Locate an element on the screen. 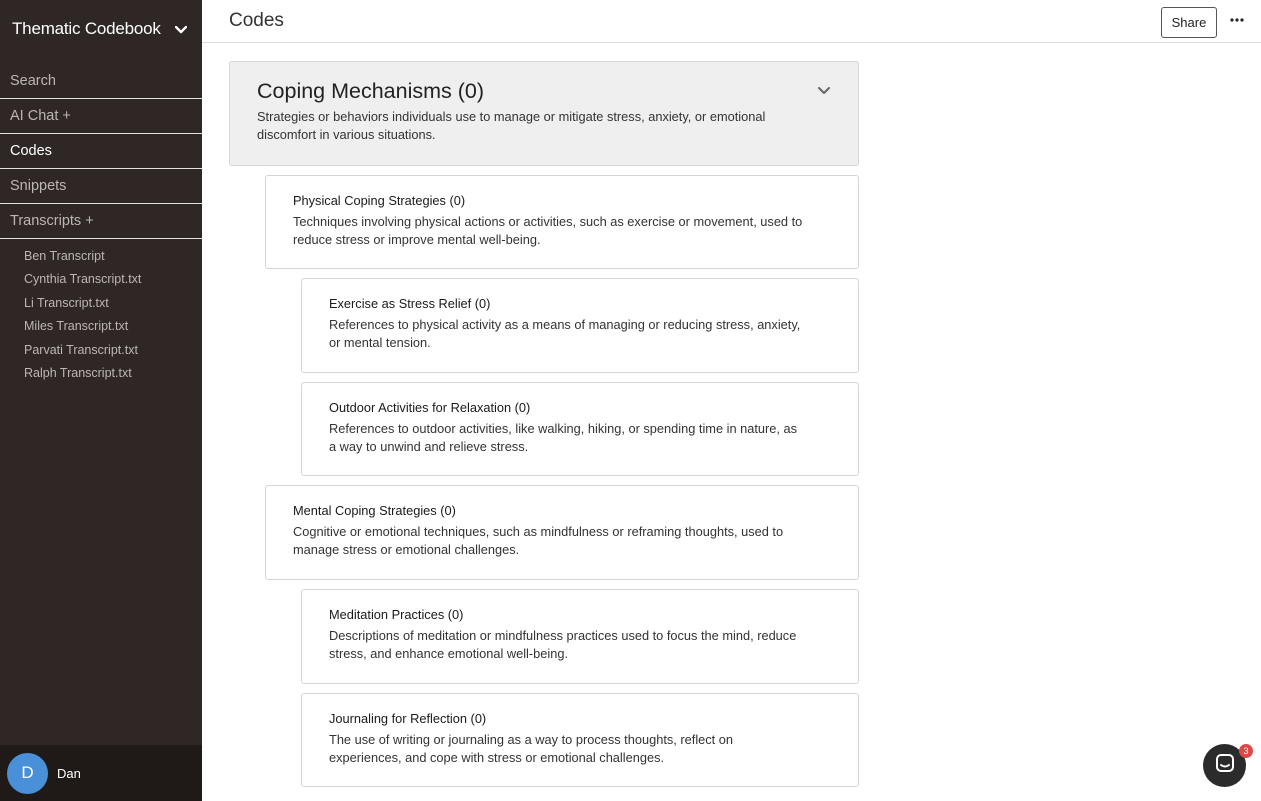  sidebar-item-codes: Codes is located at coordinates (101, 151).